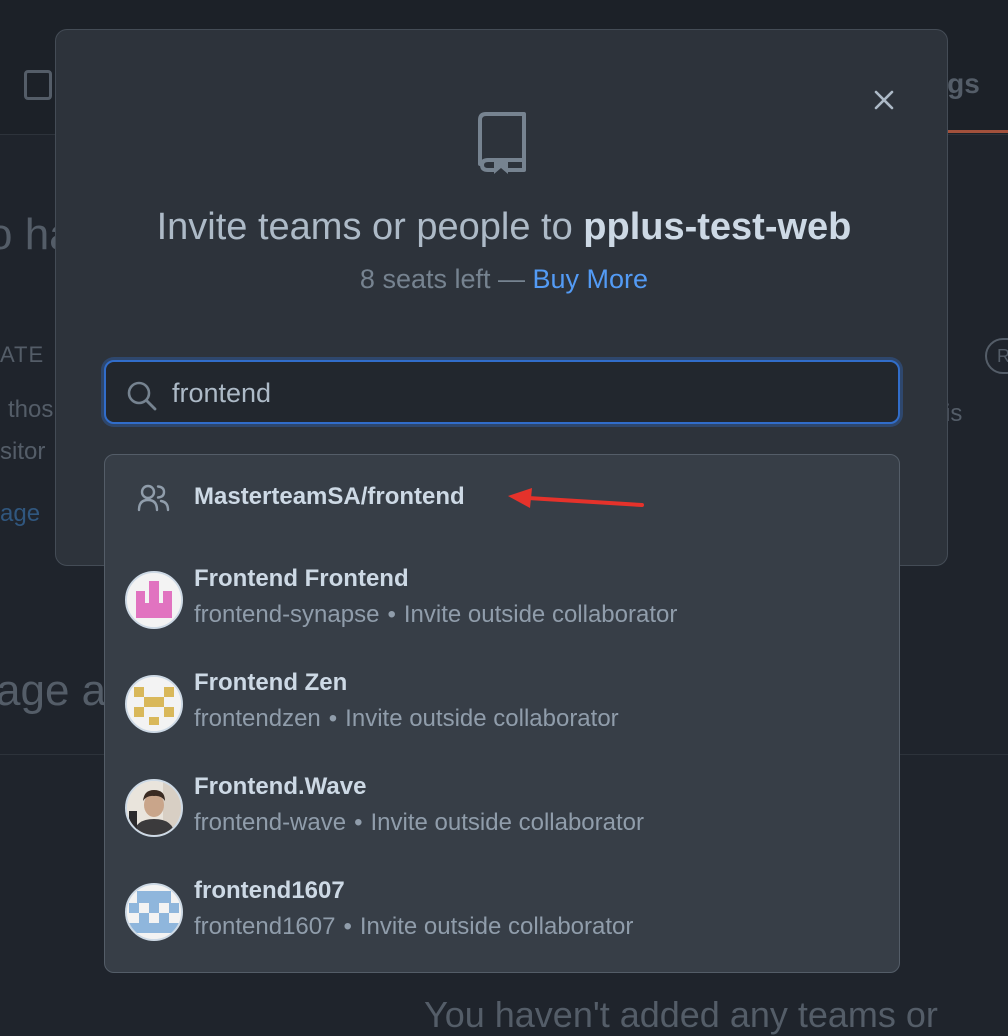 This screenshot has width=1008, height=1036. Describe the element at coordinates (20, 513) in the screenshot. I see `background-link: age` at that location.